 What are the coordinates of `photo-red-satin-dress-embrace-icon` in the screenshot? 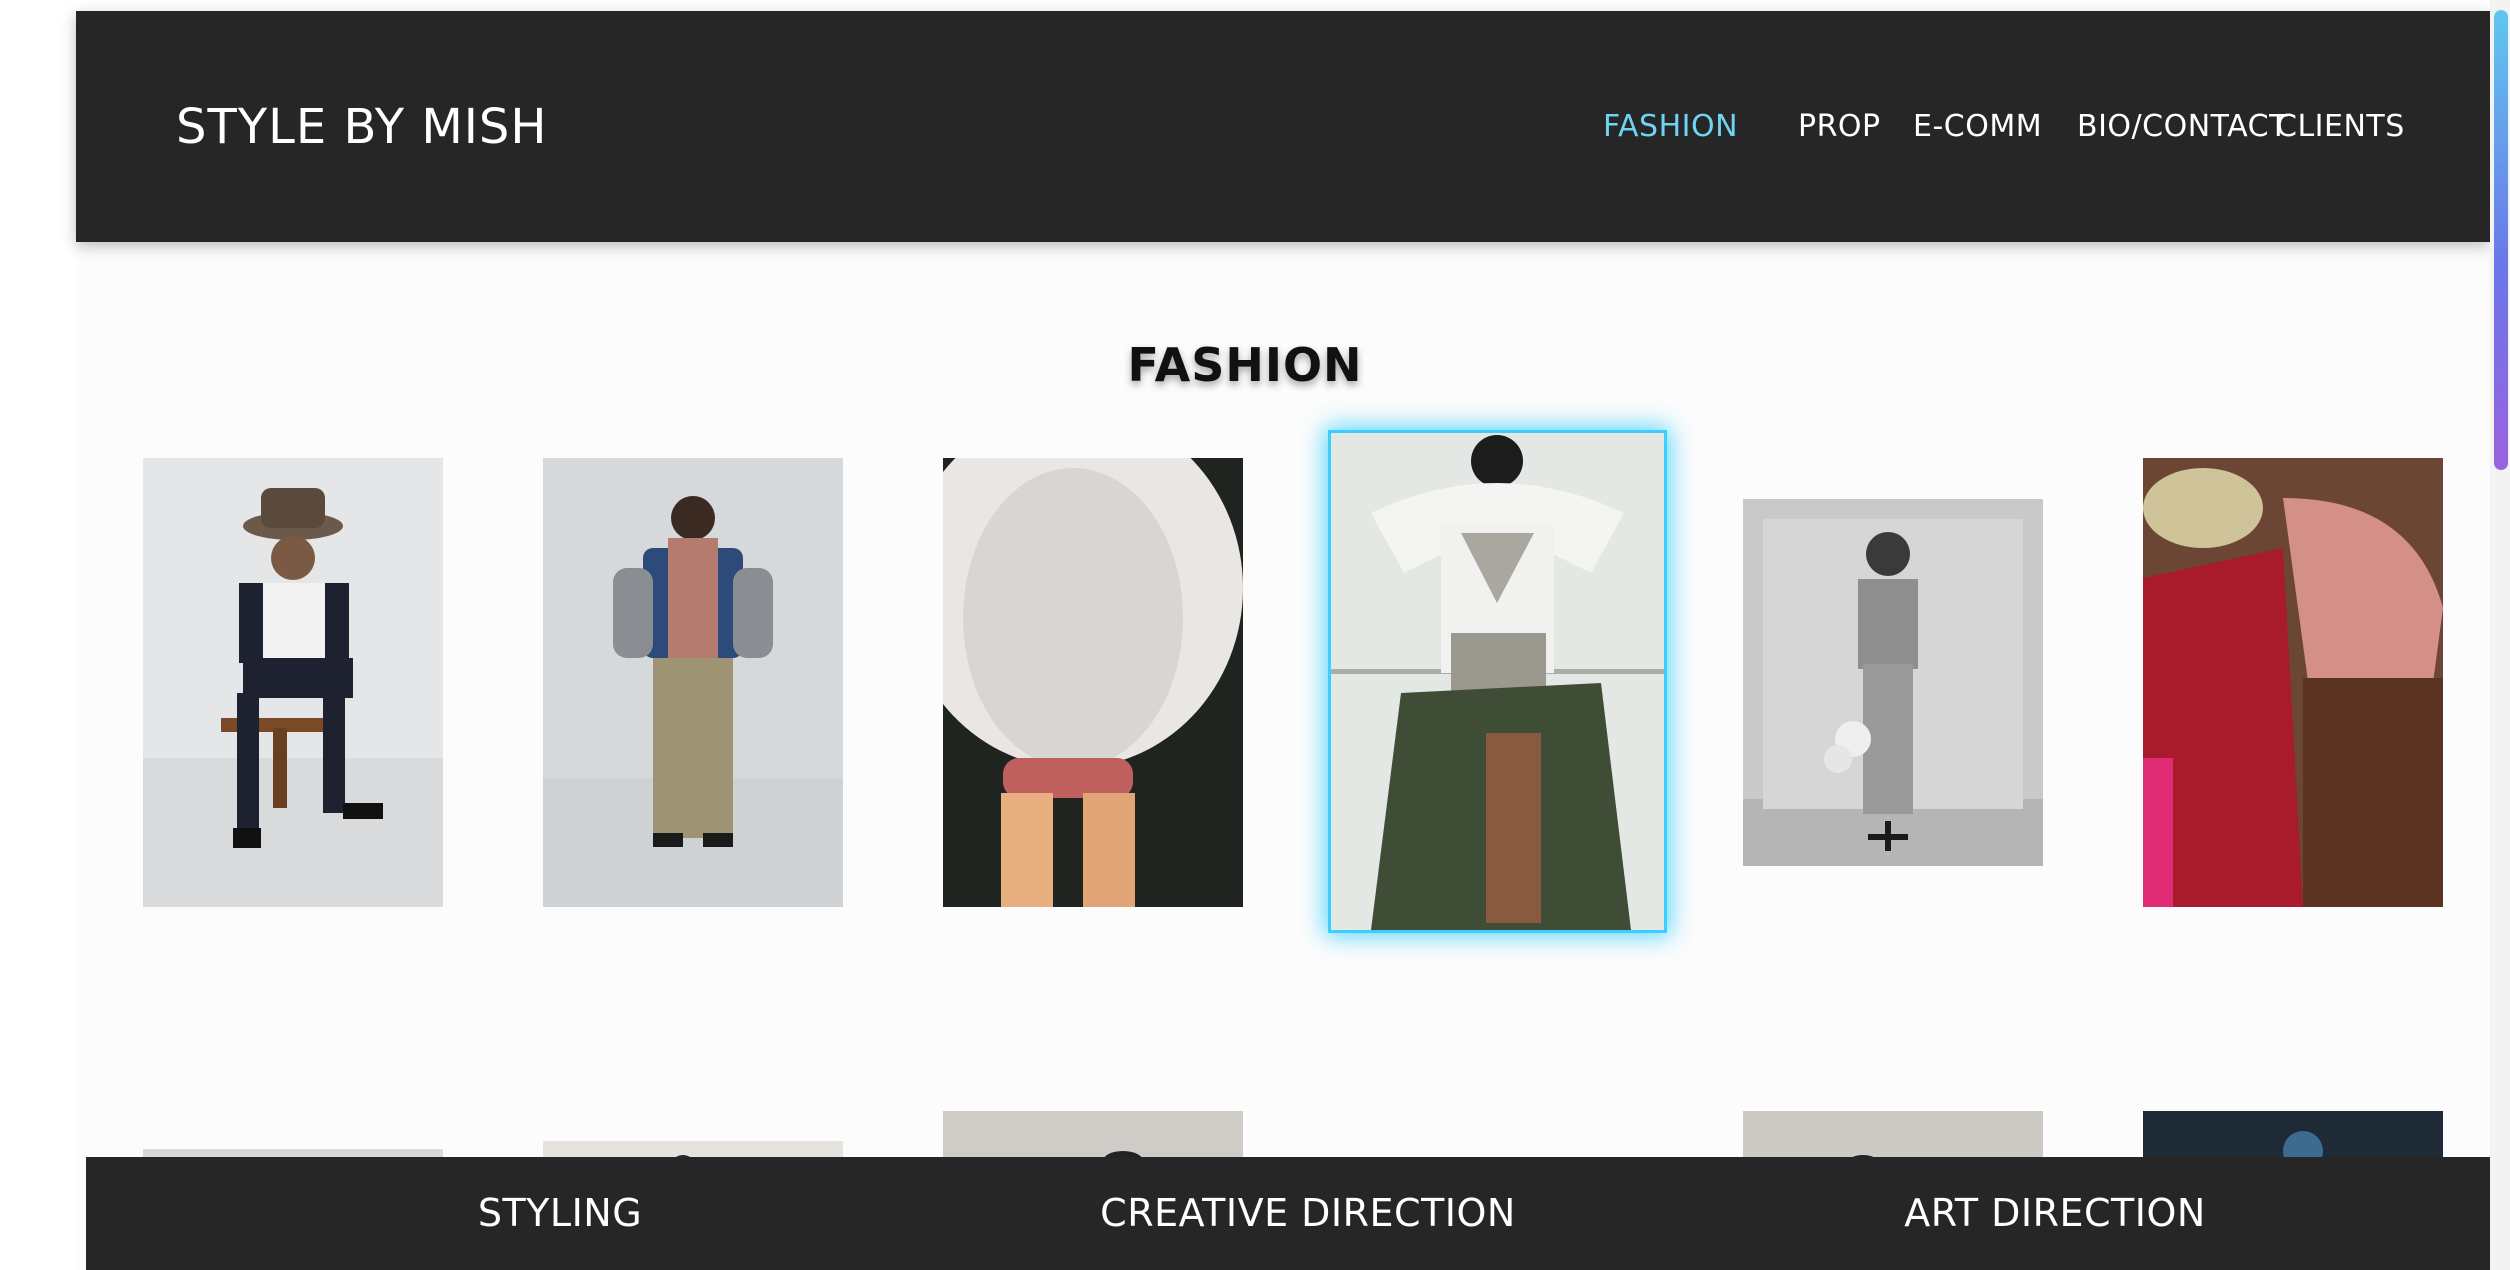 It's located at (2293, 682).